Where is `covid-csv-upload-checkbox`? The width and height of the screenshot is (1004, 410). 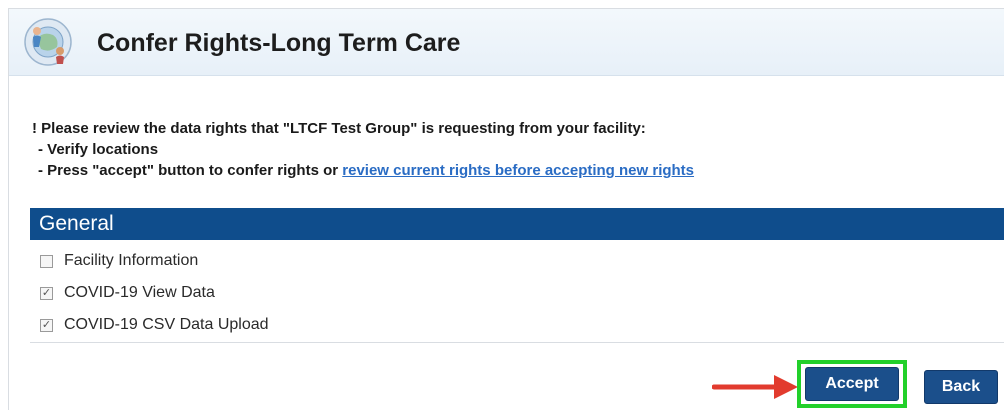 covid-csv-upload-checkbox is located at coordinates (46, 325).